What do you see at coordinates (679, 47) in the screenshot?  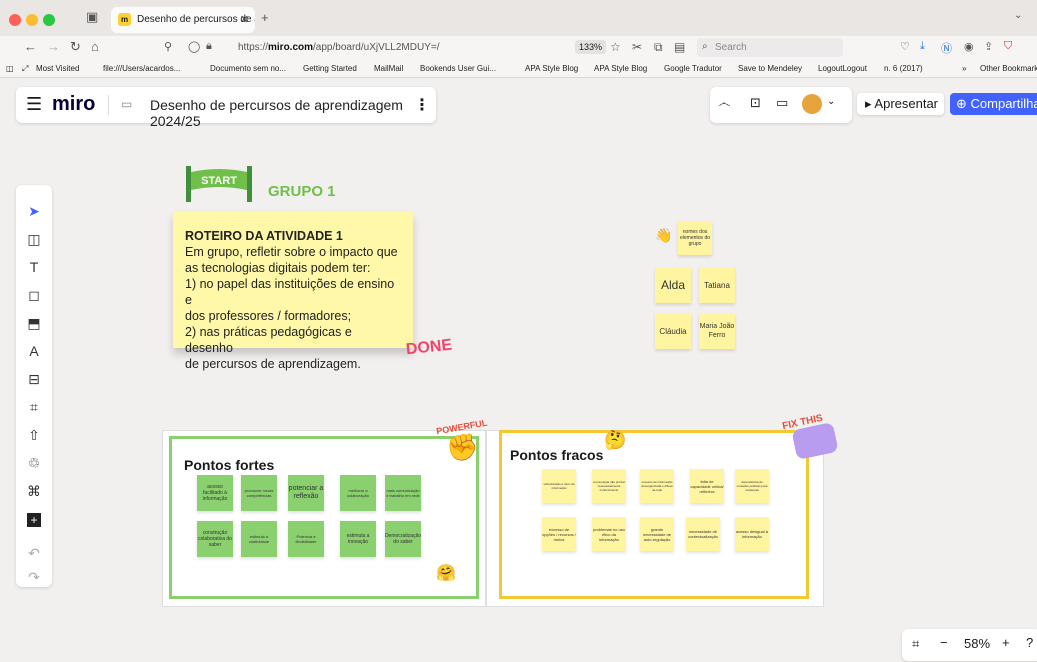 I see `save-icon: ▤` at bounding box center [679, 47].